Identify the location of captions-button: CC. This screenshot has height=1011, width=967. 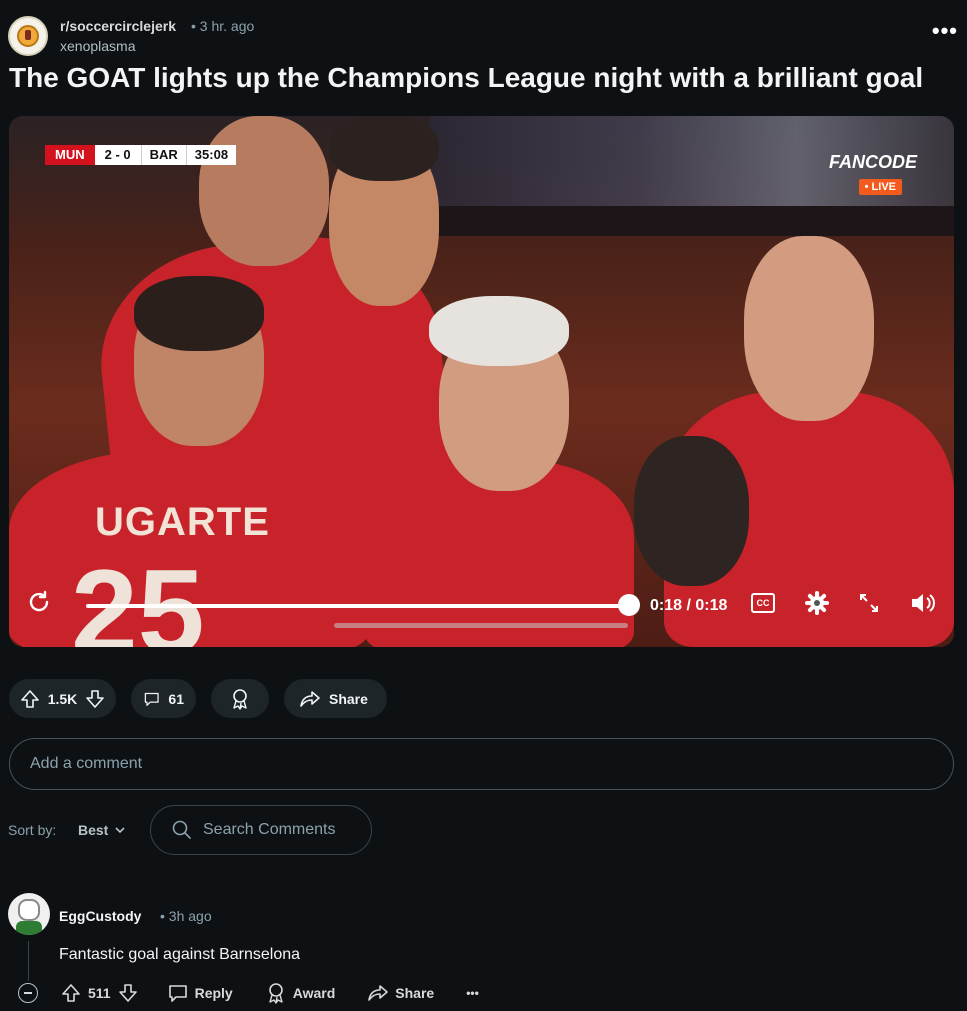
(763, 603).